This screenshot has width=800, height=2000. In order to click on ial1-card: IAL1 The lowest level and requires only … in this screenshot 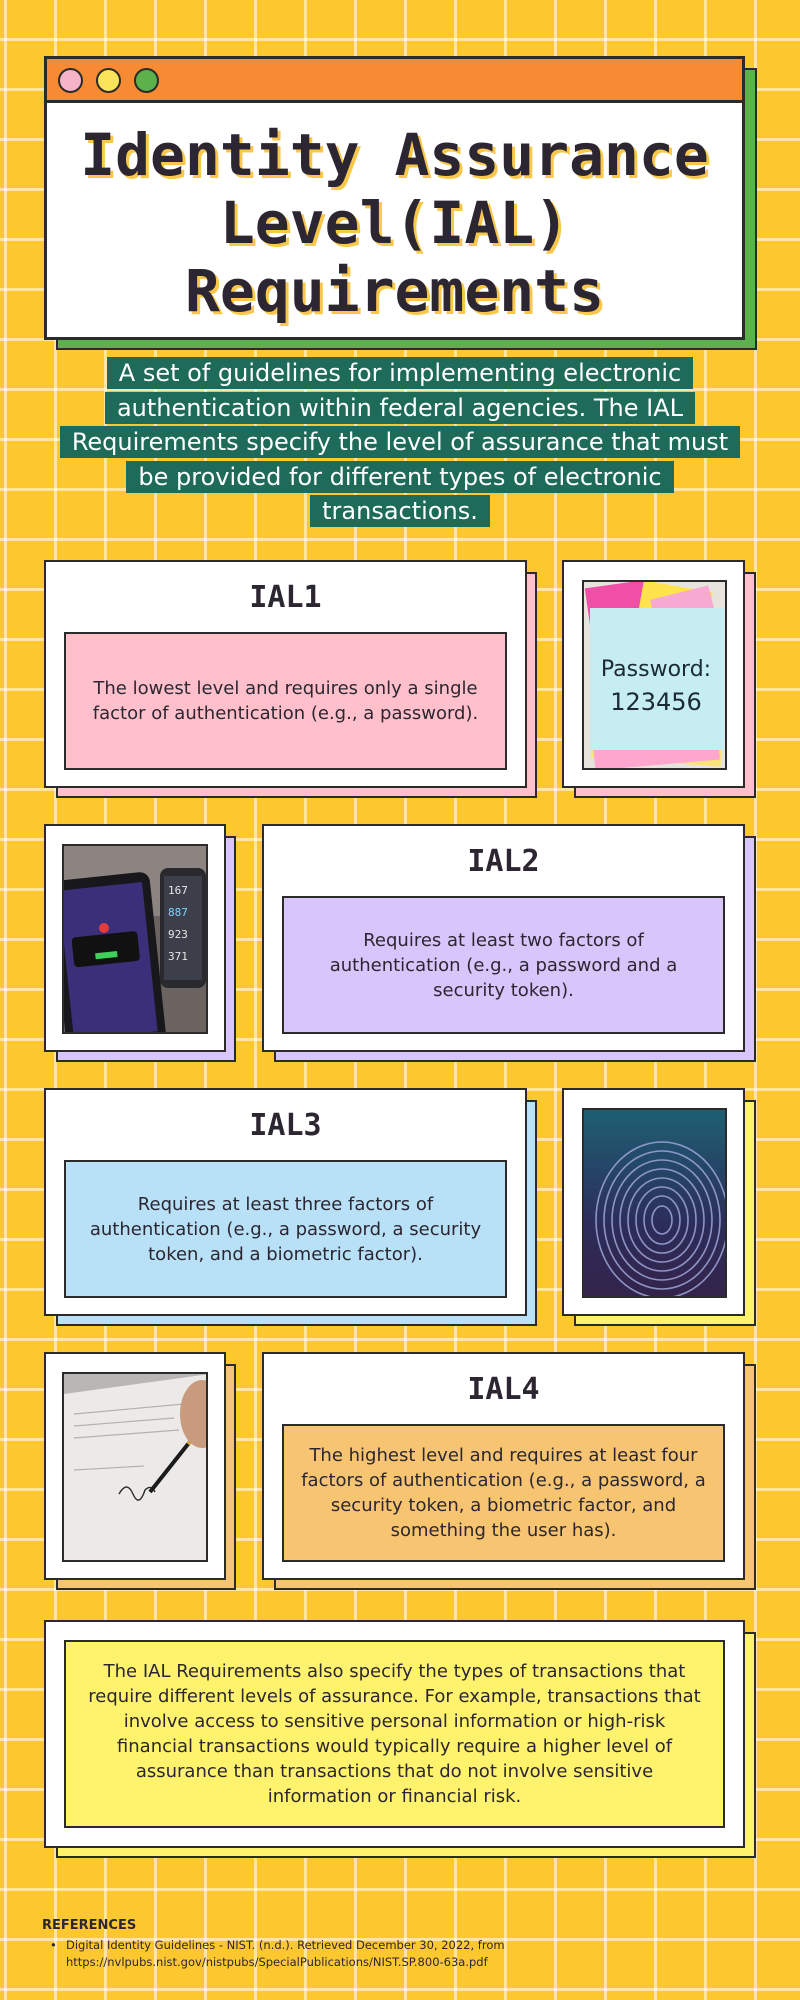, I will do `click(285, 674)`.